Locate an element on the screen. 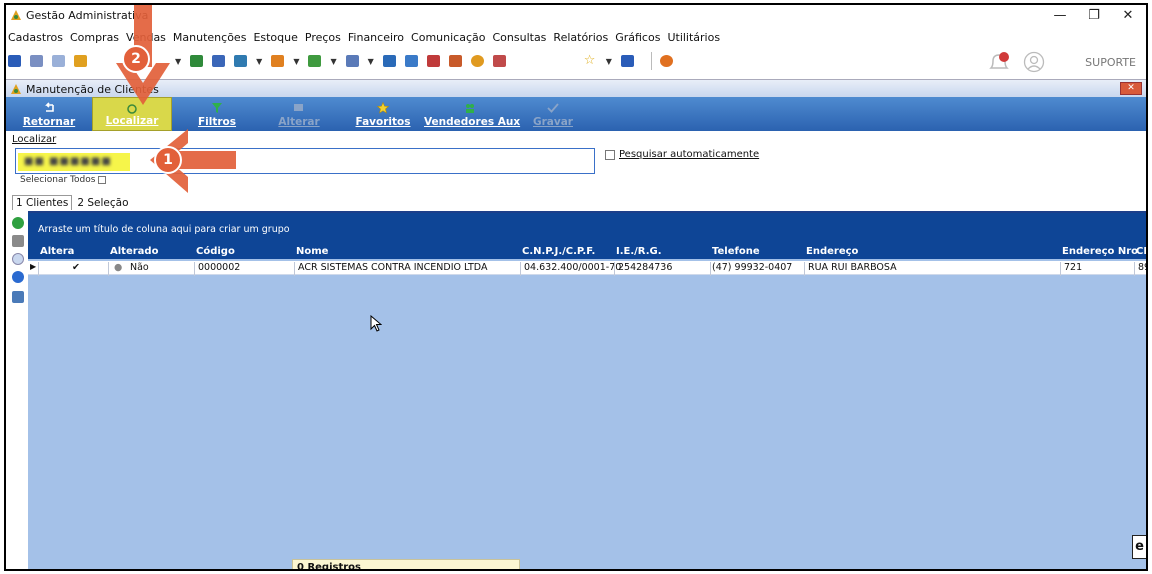 Image resolution: width=1152 pixels, height=574 pixels. menu-utilitarios: Utilitários is located at coordinates (693, 37).